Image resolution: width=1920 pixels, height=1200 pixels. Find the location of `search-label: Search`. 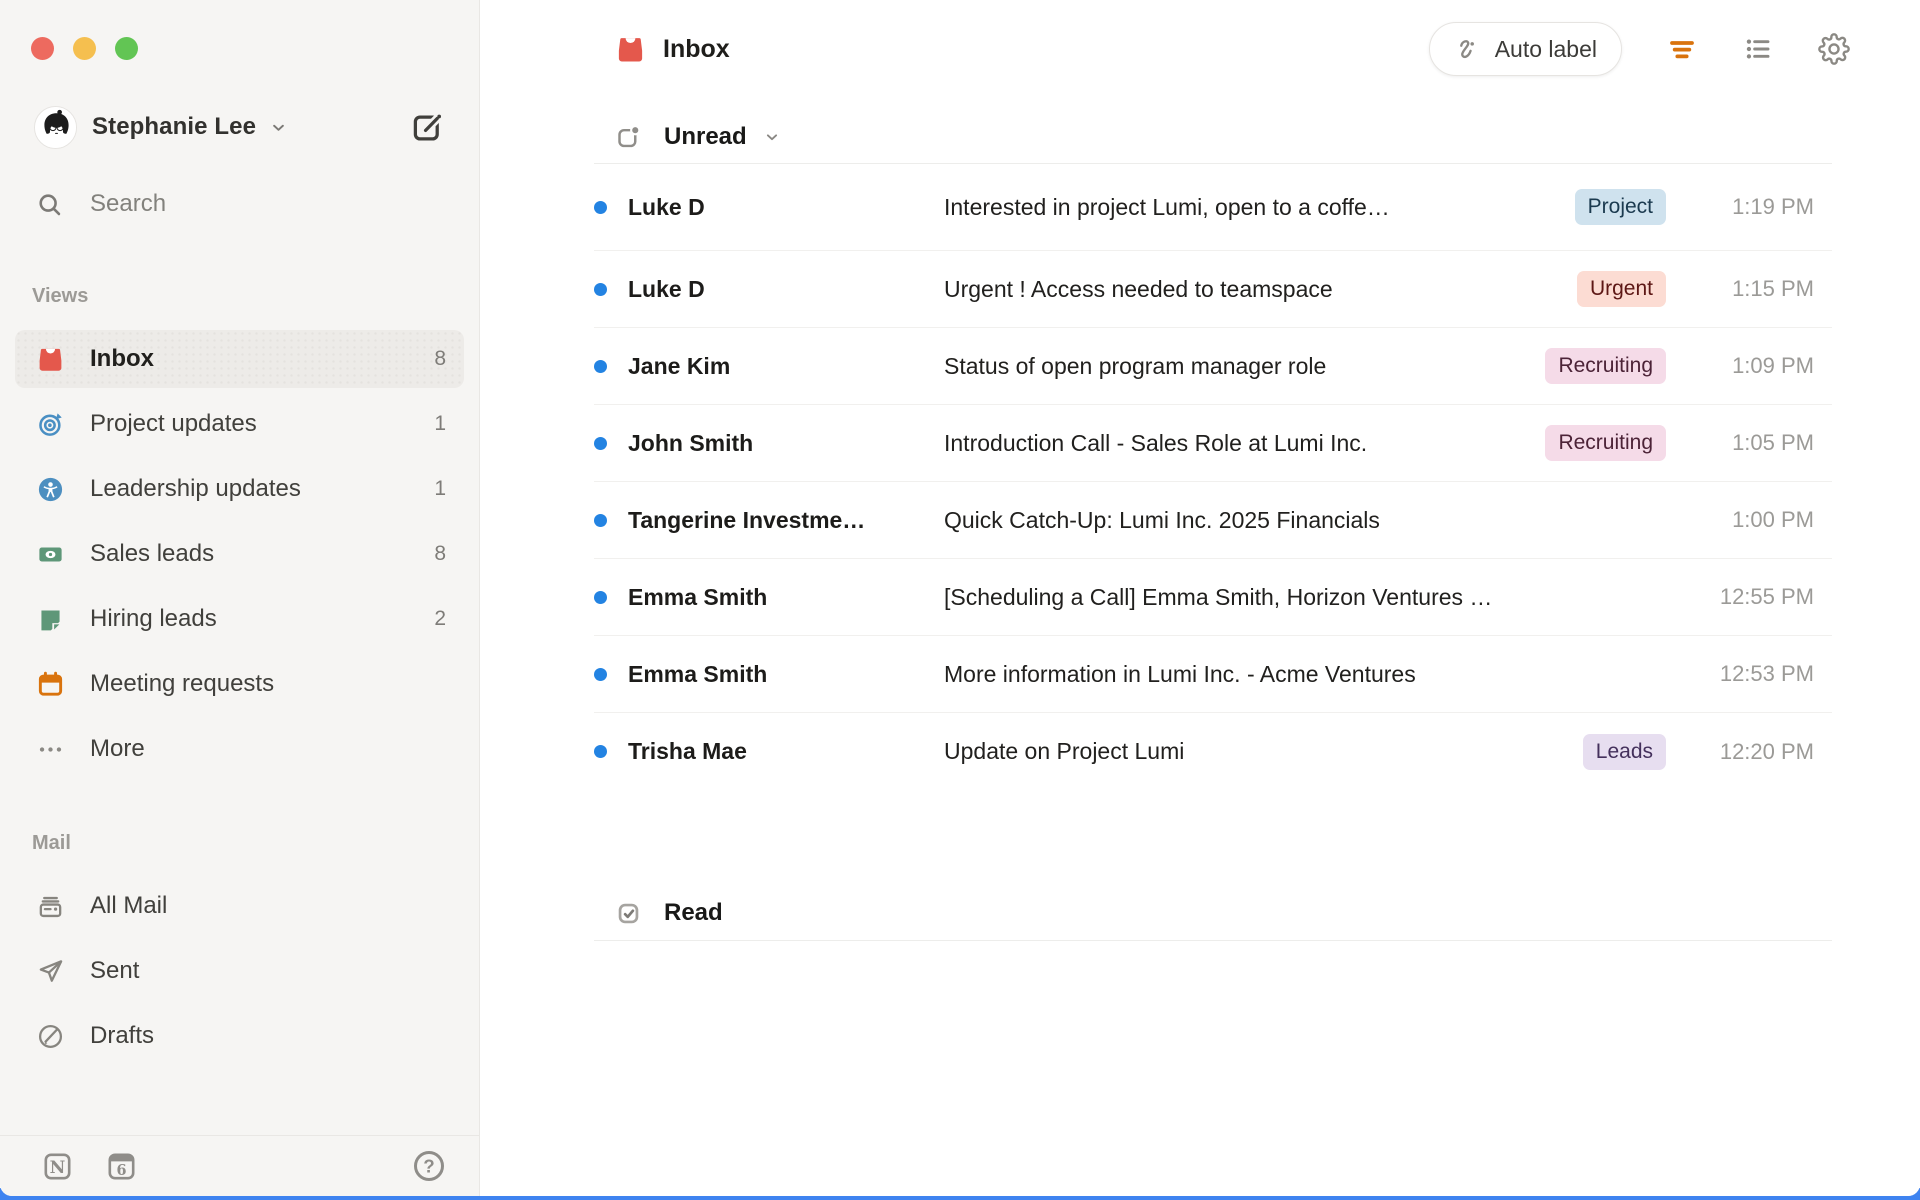

search-label: Search is located at coordinates (128, 203).